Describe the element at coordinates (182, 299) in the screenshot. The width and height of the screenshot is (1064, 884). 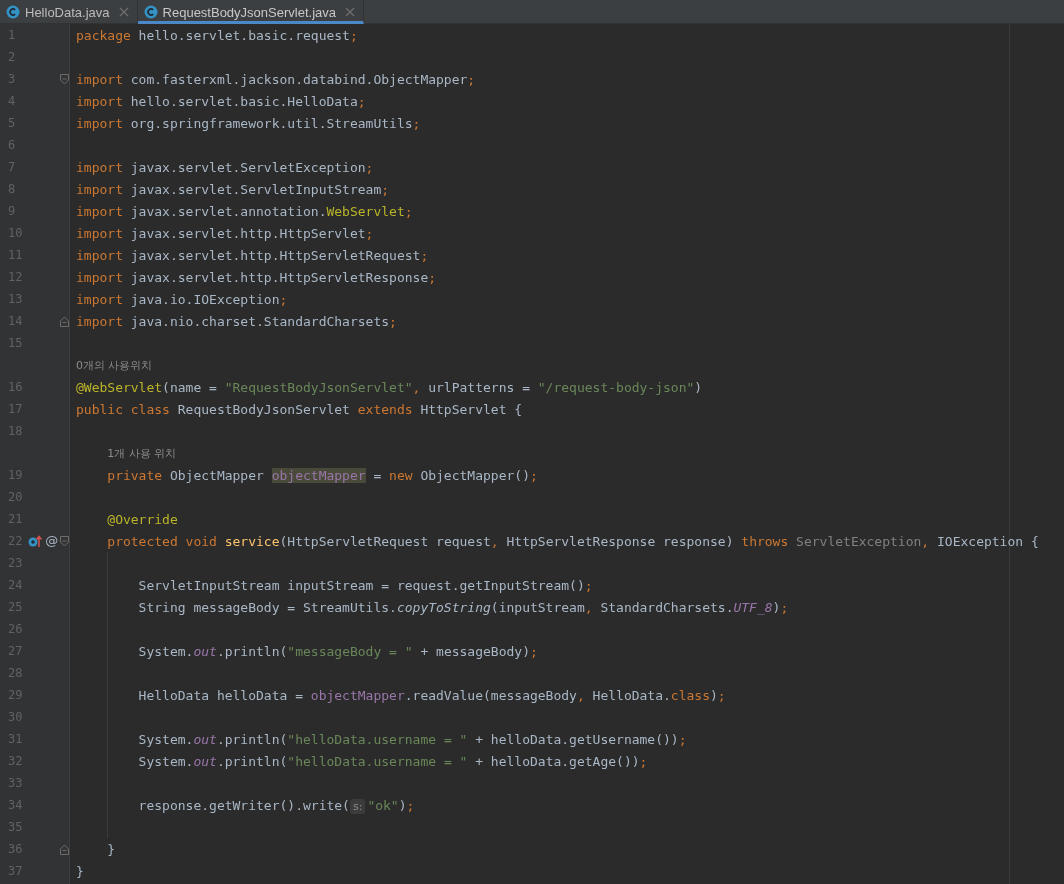
I see `code-line: import java.io.IOException;` at that location.